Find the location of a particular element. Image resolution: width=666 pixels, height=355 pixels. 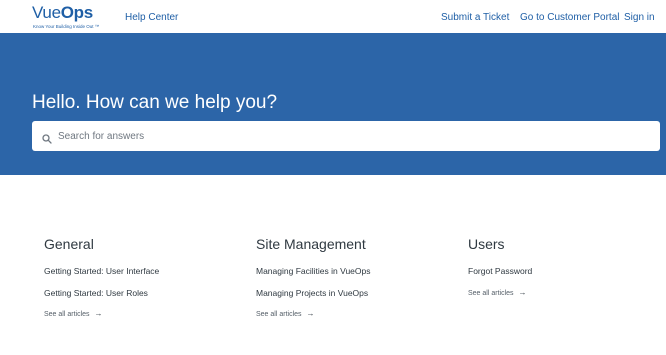

logo-wordmark: VueOps is located at coordinates (62, 13).